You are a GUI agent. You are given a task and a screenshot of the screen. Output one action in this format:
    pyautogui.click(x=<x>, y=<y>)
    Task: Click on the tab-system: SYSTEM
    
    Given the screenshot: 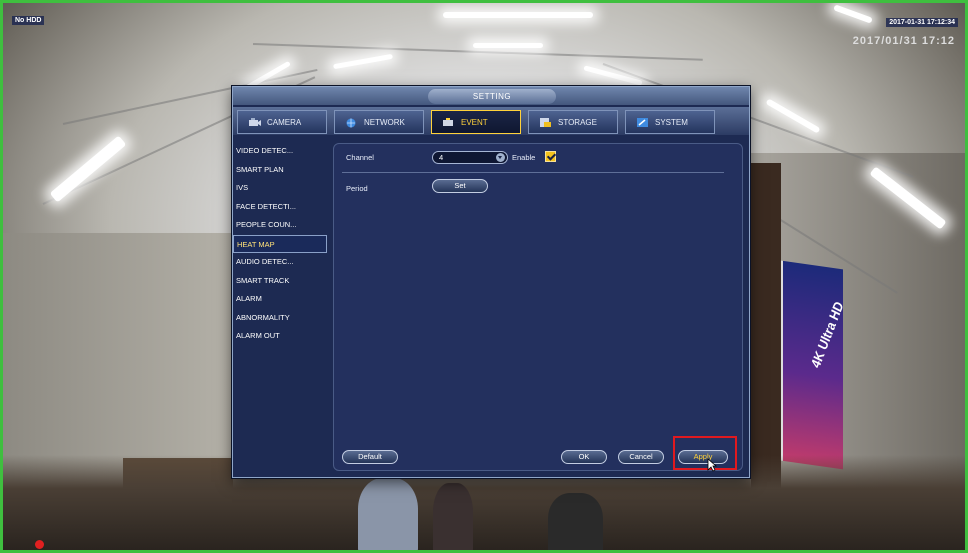 What is the action you would take?
    pyautogui.click(x=670, y=122)
    